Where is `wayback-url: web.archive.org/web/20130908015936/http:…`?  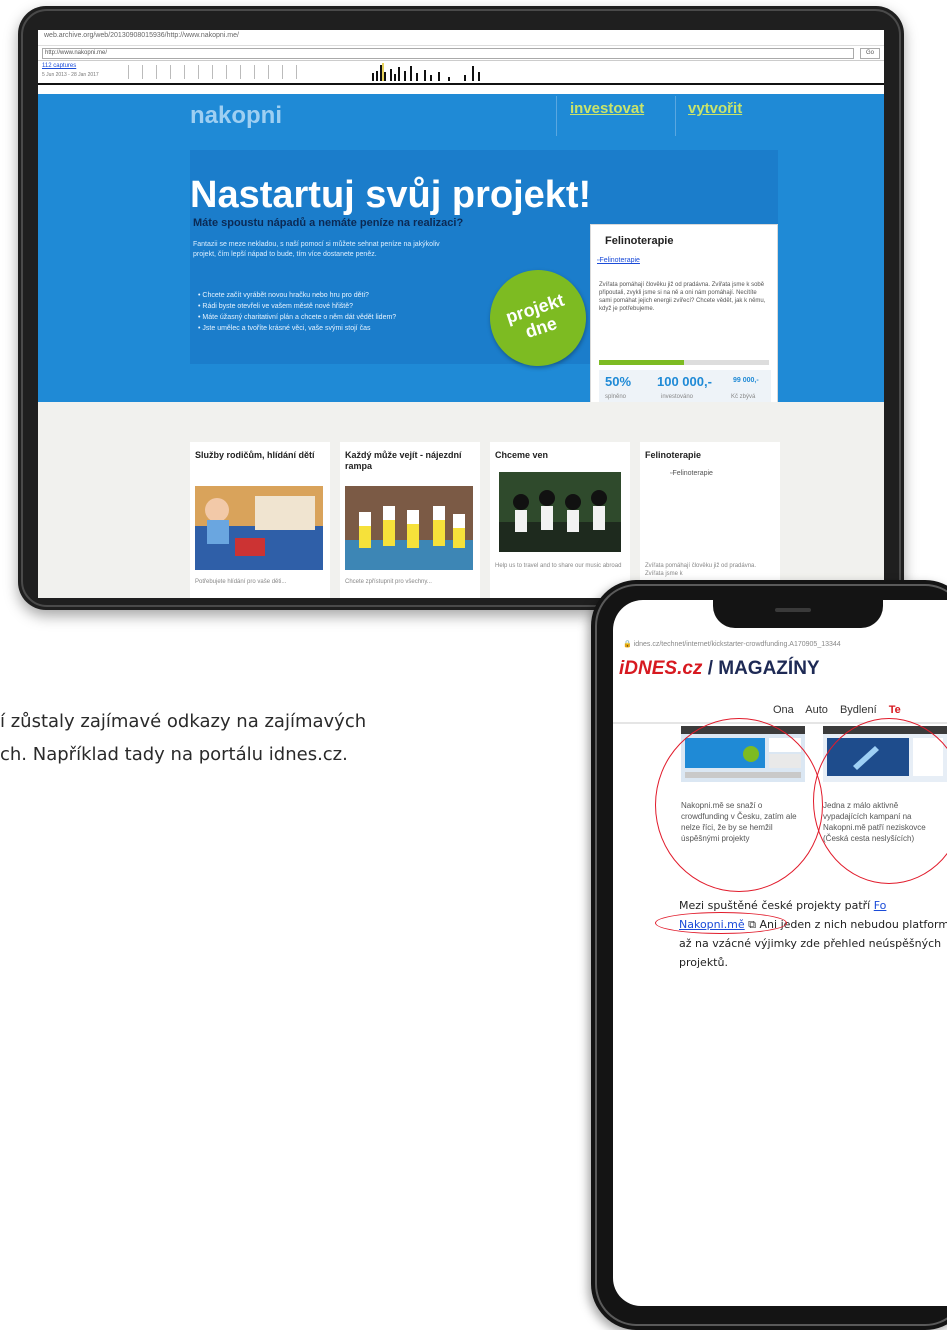
wayback-url: web.archive.org/web/20130908015936/http:… is located at coordinates (461, 38).